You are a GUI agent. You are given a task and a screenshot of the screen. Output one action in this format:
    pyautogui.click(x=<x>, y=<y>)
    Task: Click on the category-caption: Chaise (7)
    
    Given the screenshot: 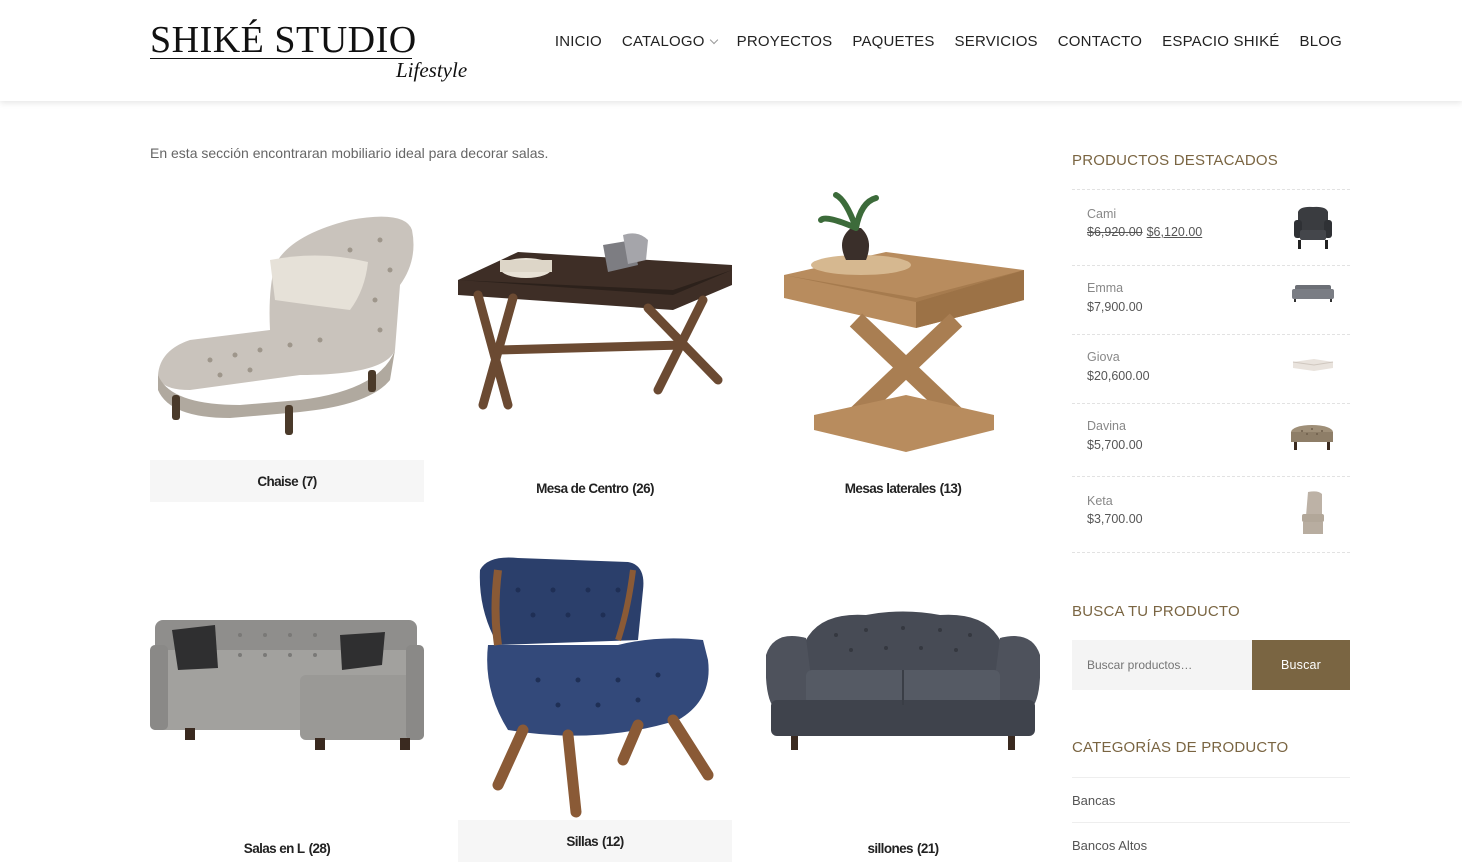 What is the action you would take?
    pyautogui.click(x=287, y=481)
    